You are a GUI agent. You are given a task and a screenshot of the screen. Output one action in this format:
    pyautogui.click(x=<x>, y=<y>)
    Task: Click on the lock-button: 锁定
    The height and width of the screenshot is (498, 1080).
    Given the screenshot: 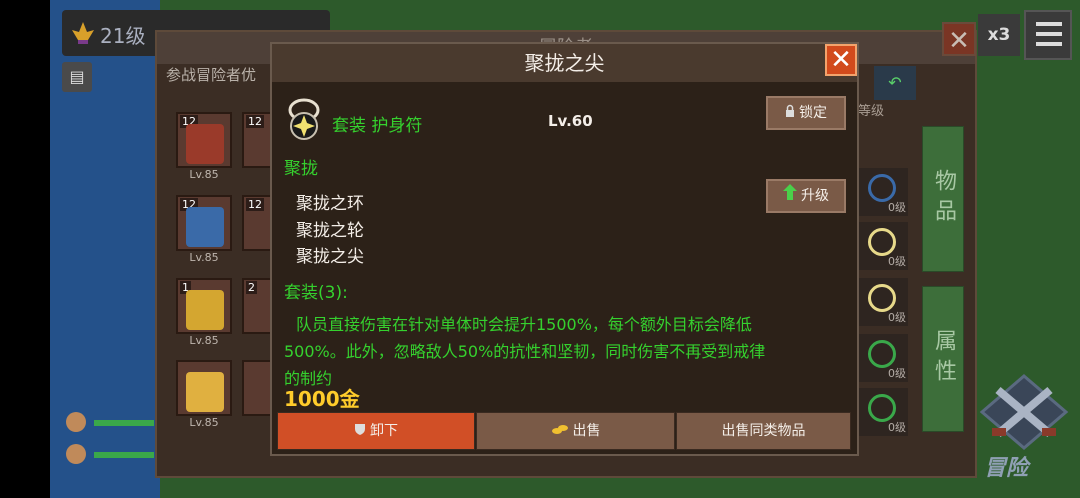 What is the action you would take?
    pyautogui.click(x=806, y=113)
    